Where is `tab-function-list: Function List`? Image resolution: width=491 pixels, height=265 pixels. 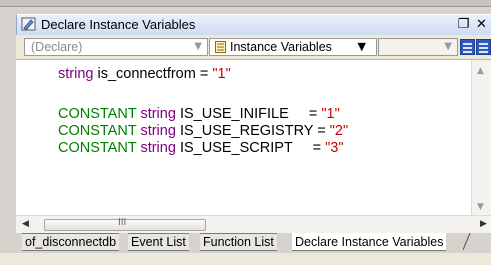 tab-function-list: Function List is located at coordinates (238, 242).